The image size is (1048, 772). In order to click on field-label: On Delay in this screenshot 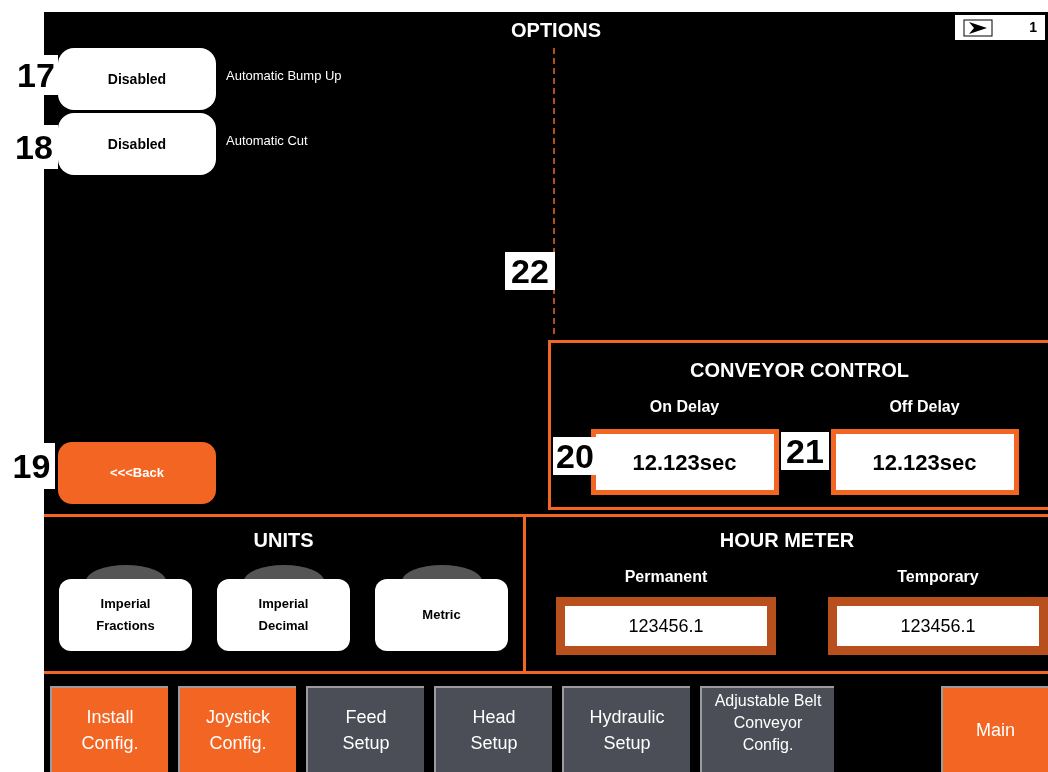, I will do `click(684, 407)`.